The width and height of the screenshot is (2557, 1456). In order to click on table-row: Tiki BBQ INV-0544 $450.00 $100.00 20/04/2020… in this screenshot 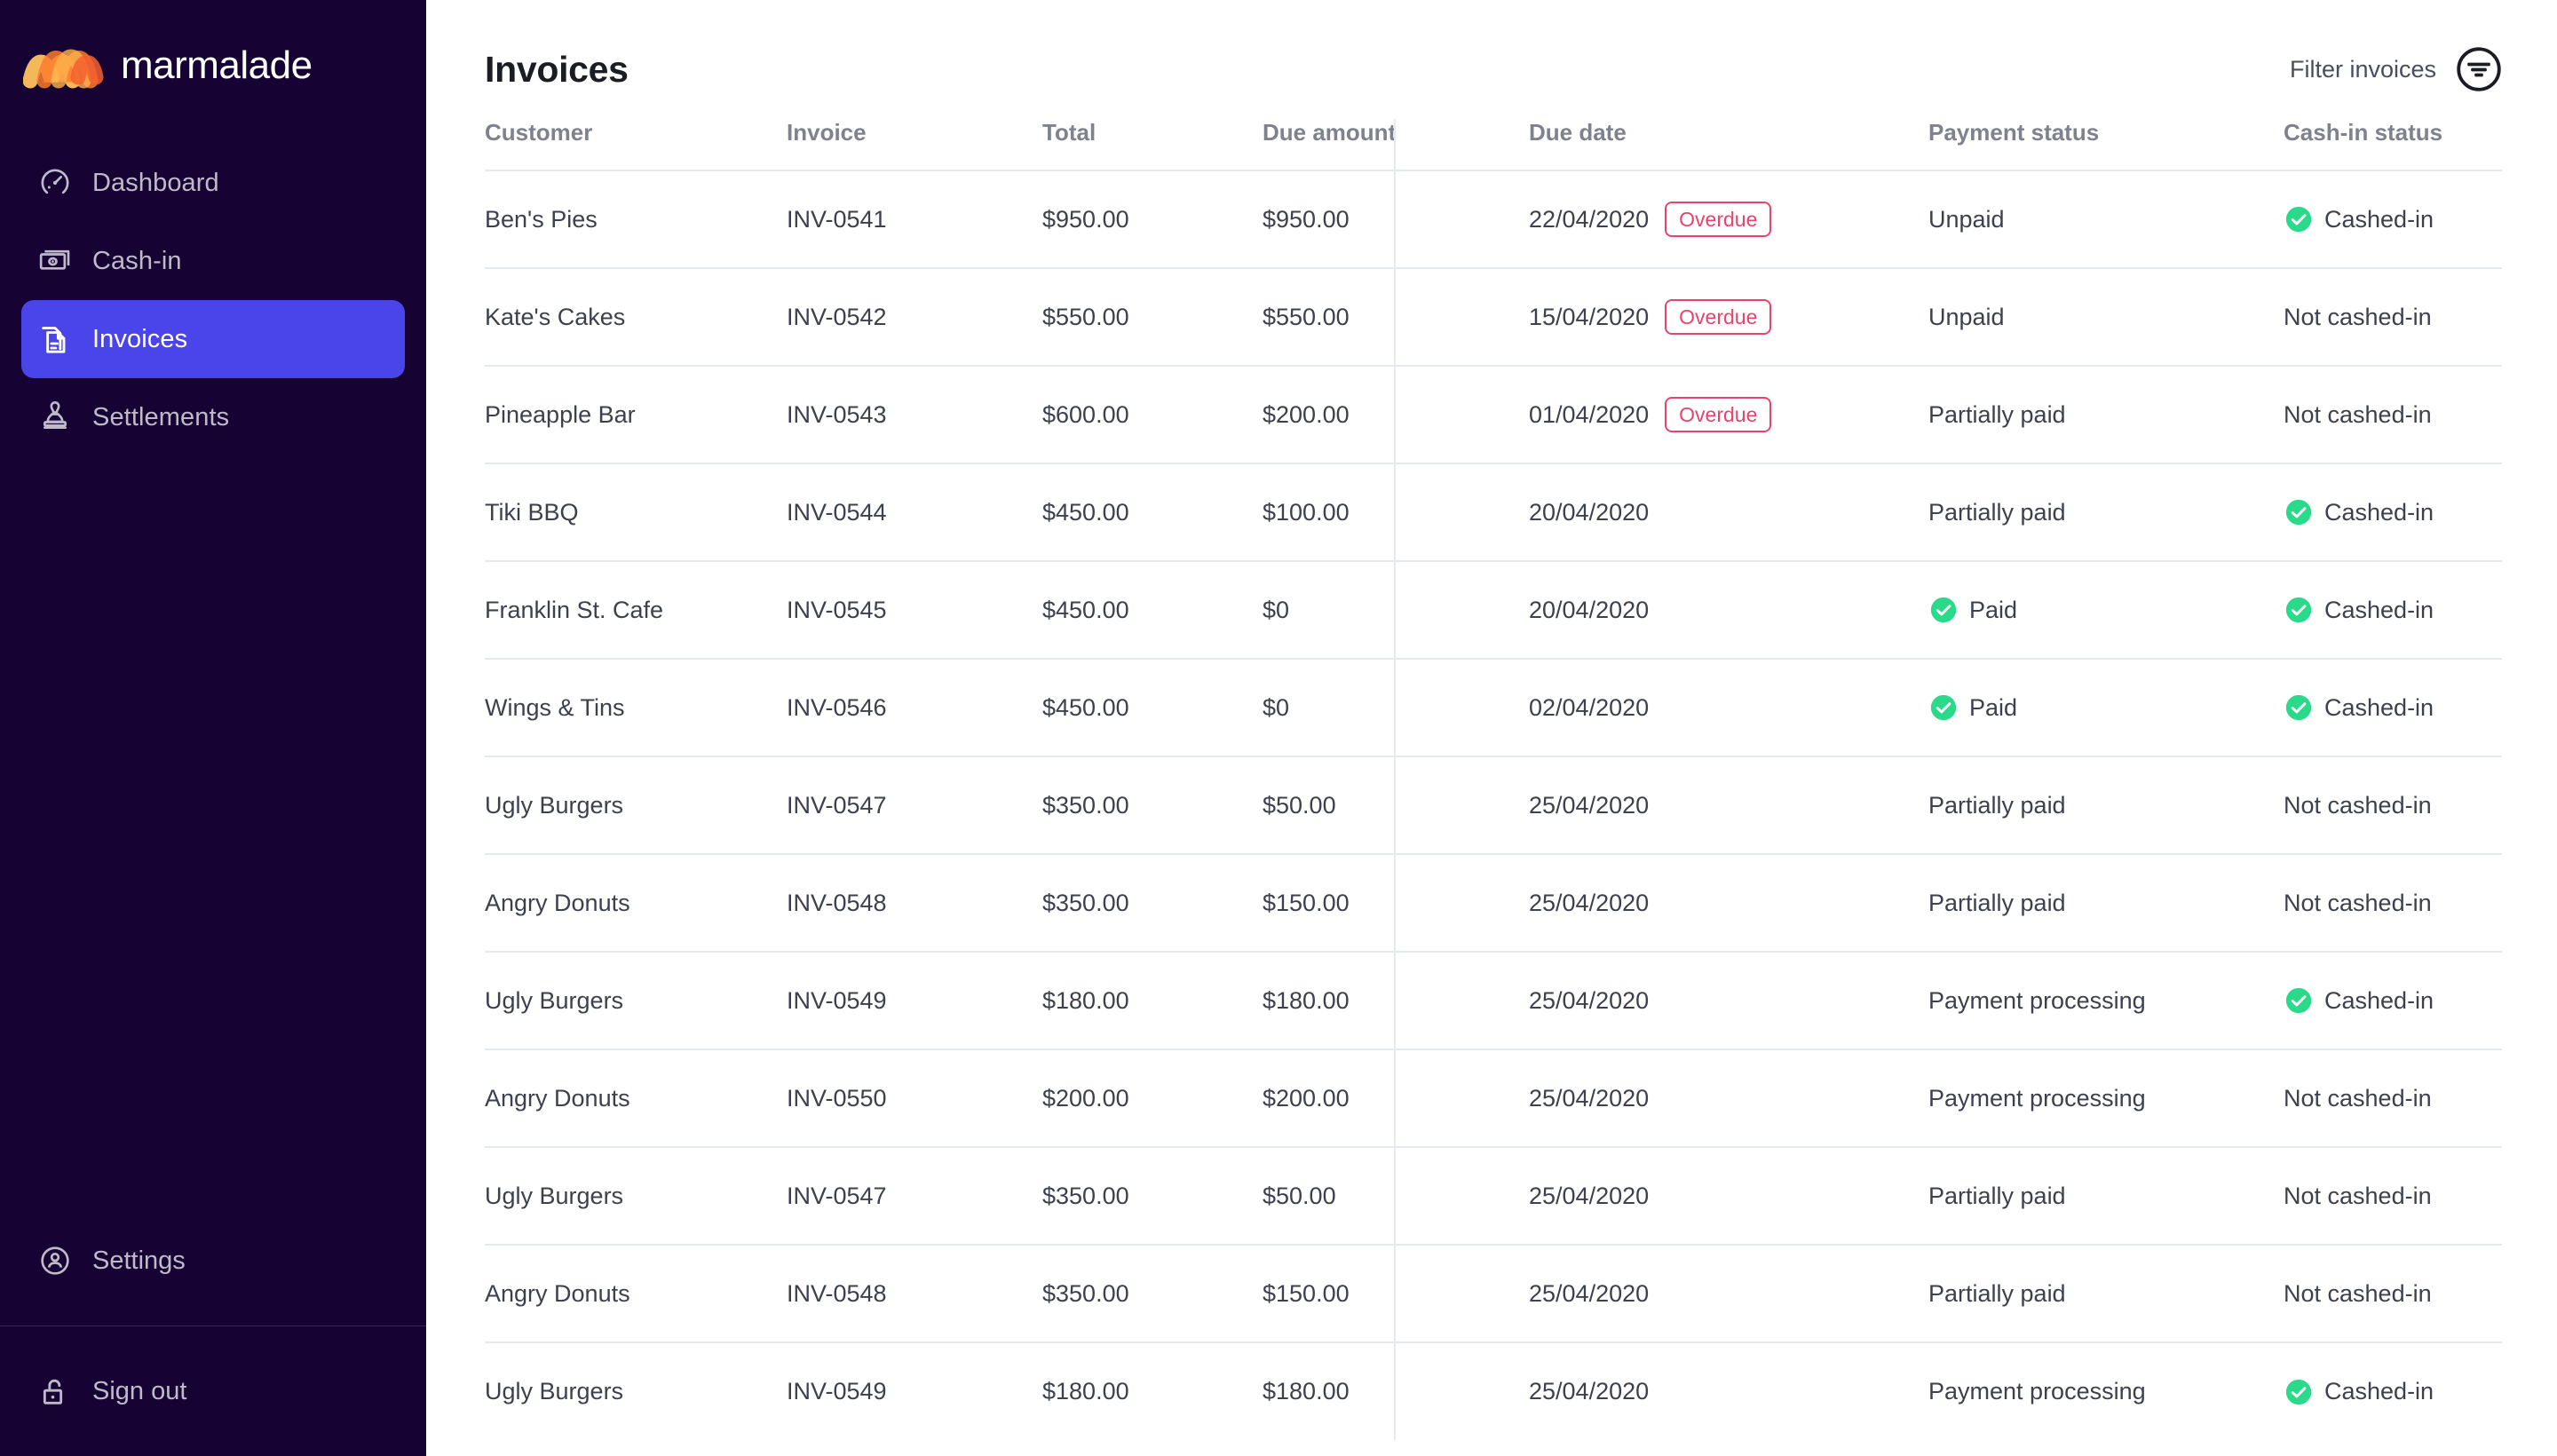, I will do `click(1493, 512)`.